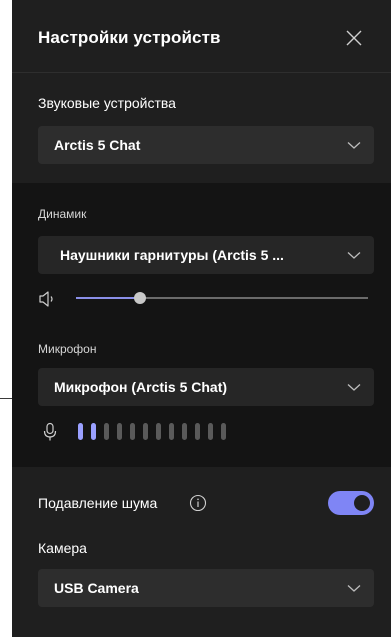 This screenshot has width=391, height=637. What do you see at coordinates (97, 145) in the screenshot?
I see `audio-devices-value: Arctis 5 Chat` at bounding box center [97, 145].